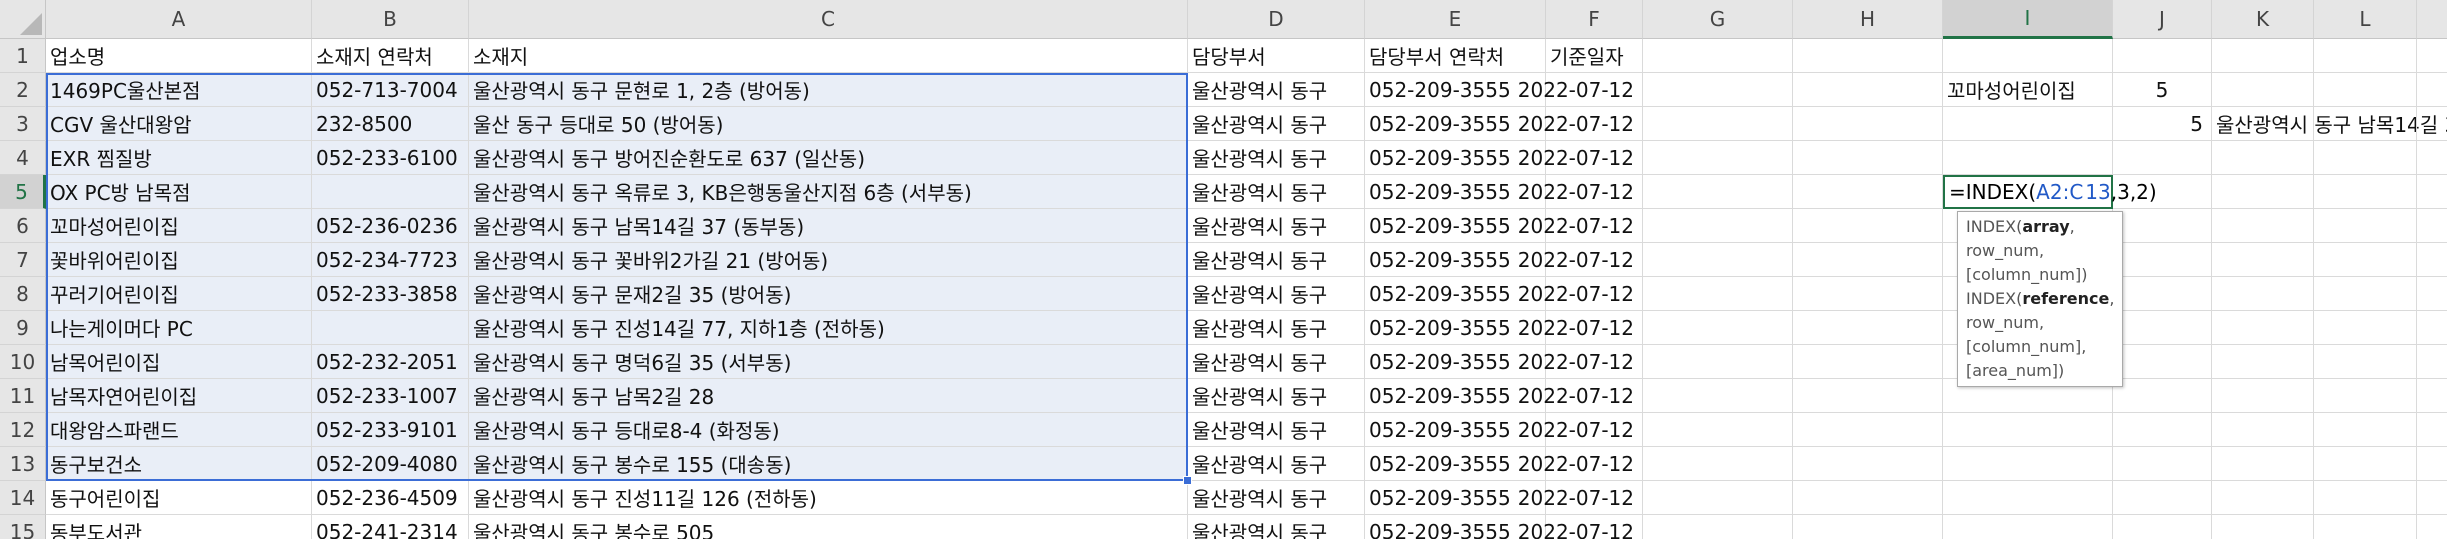 The height and width of the screenshot is (539, 2447). Describe the element at coordinates (2432, 430) in the screenshot. I see `cell-m12` at that location.